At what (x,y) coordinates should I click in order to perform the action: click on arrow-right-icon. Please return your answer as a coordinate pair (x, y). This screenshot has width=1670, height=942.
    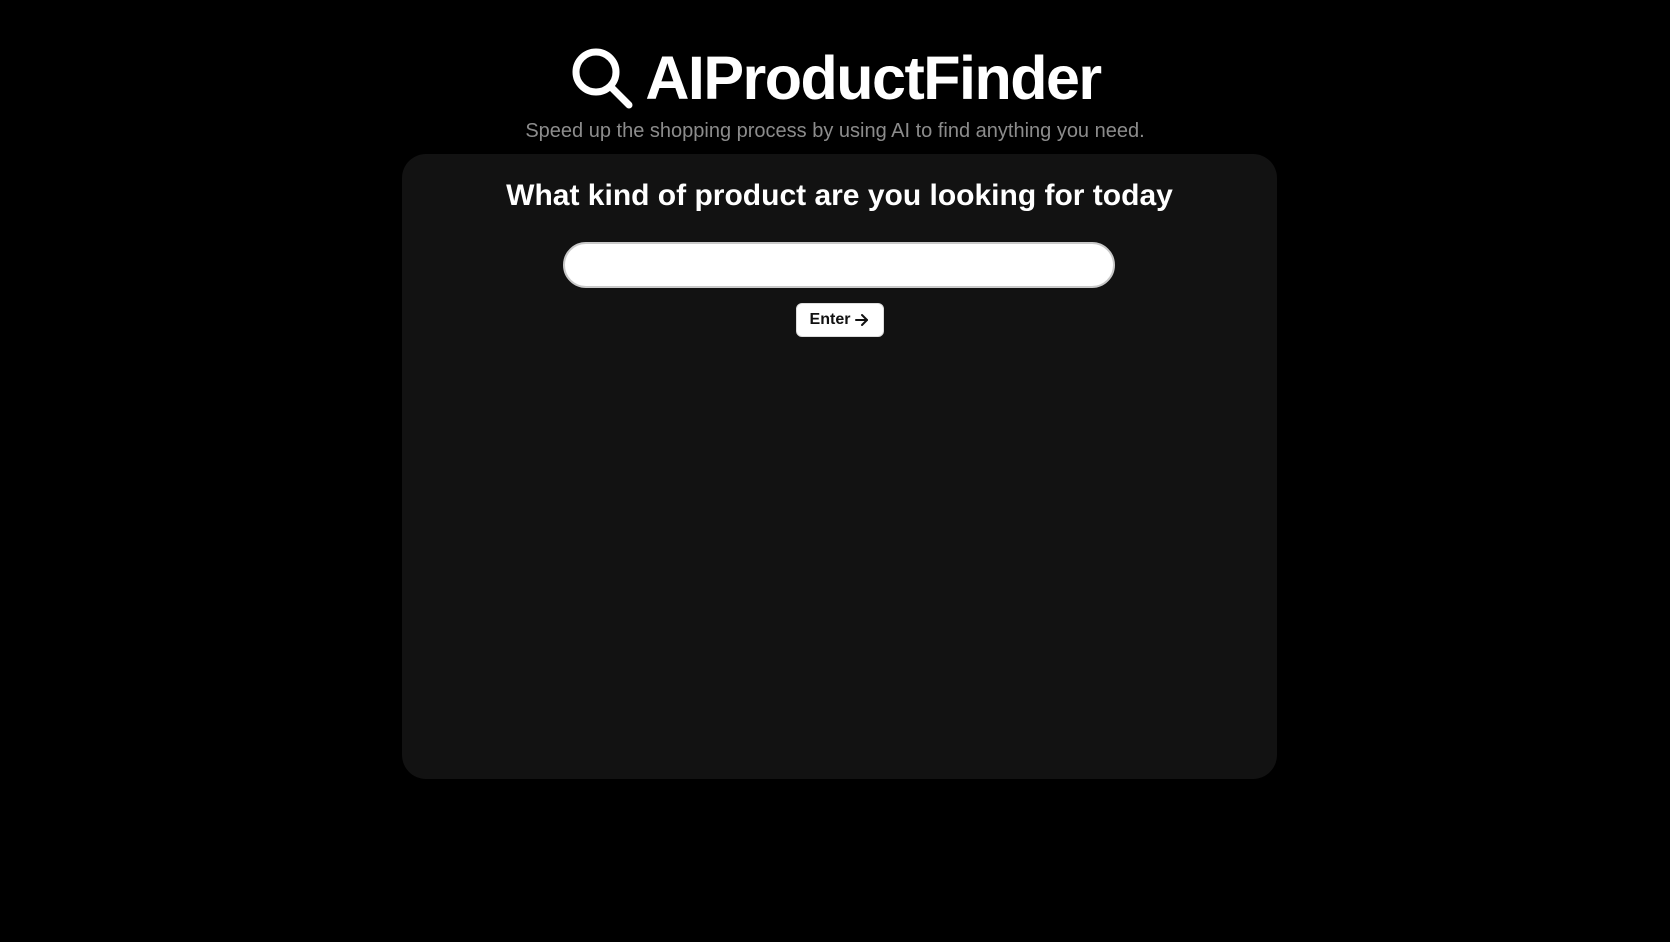
    Looking at the image, I should click on (862, 320).